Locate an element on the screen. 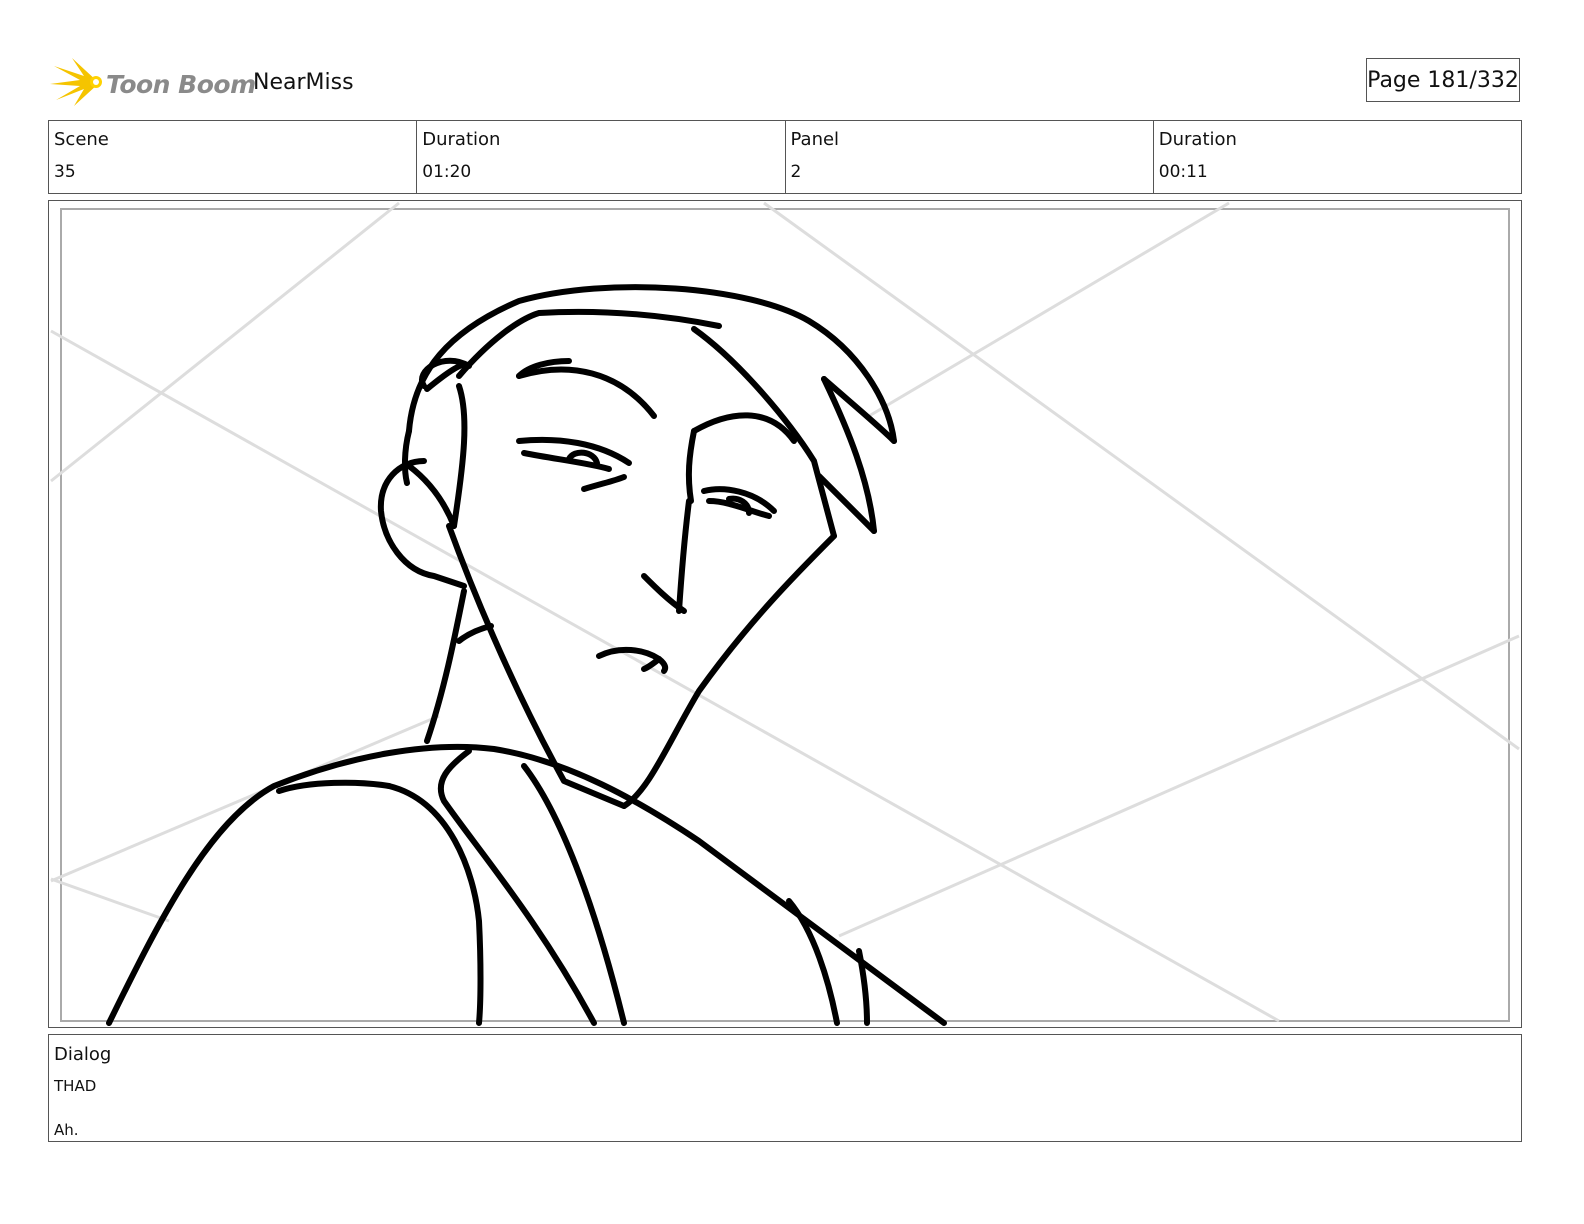 The width and height of the screenshot is (1584, 1224). dialog-label: Dialog is located at coordinates (83, 1054).